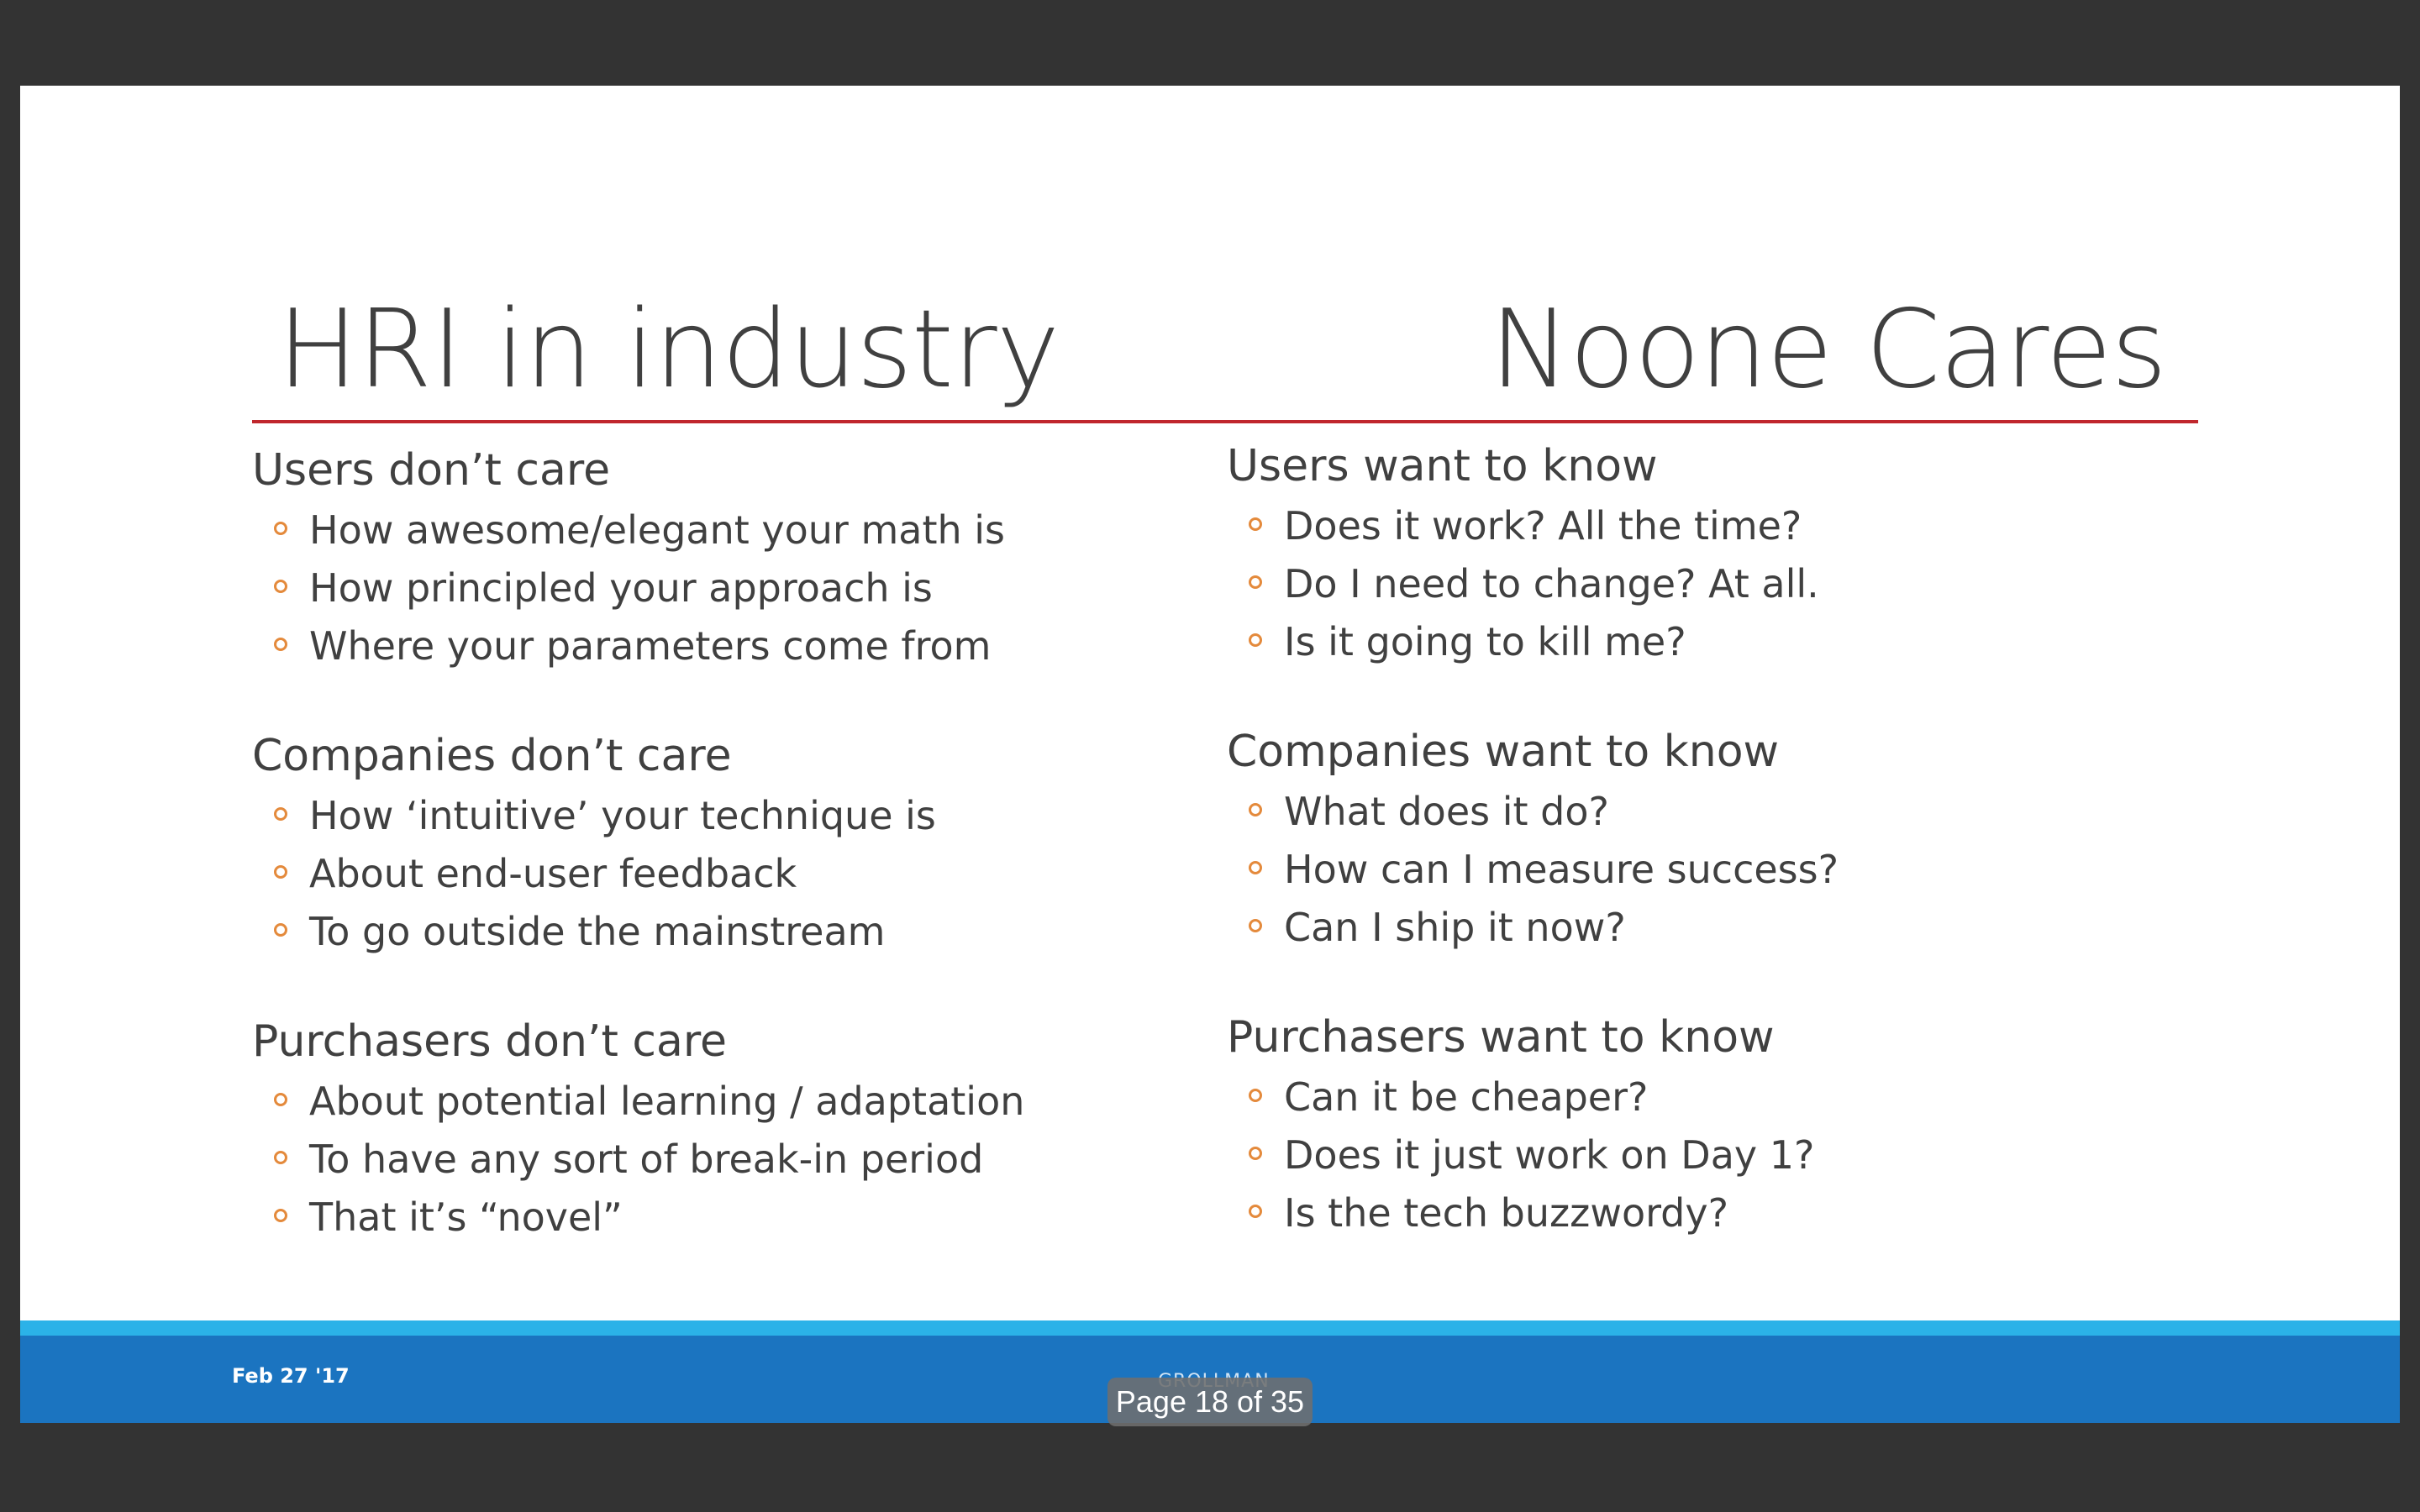 Image resolution: width=2420 pixels, height=1512 pixels. What do you see at coordinates (650, 646) in the screenshot?
I see `bullet-text: Where your parameters come from` at bounding box center [650, 646].